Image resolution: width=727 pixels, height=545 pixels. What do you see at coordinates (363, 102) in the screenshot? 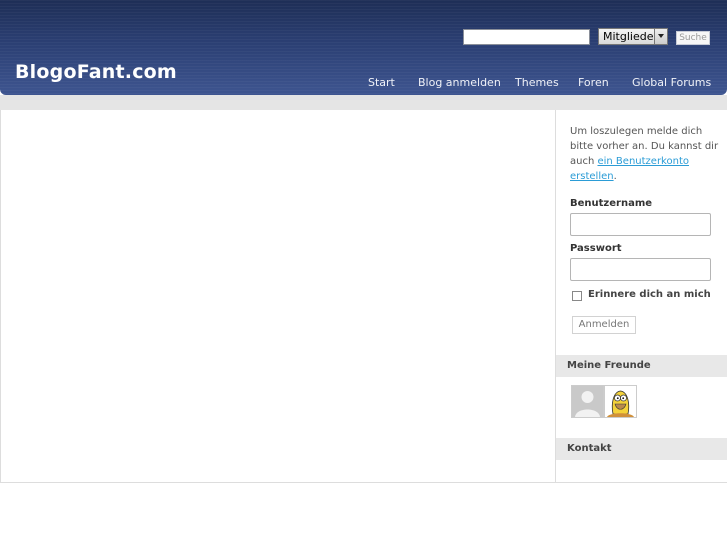
I see `header-divider-bar` at bounding box center [363, 102].